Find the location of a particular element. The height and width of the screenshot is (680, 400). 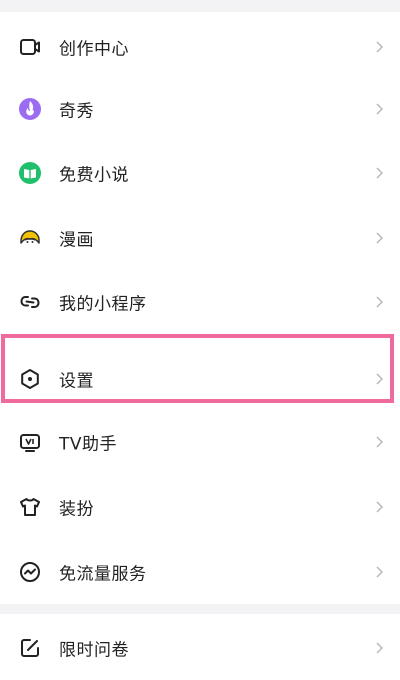

menu-item-label: 装扮 is located at coordinates (76, 509).